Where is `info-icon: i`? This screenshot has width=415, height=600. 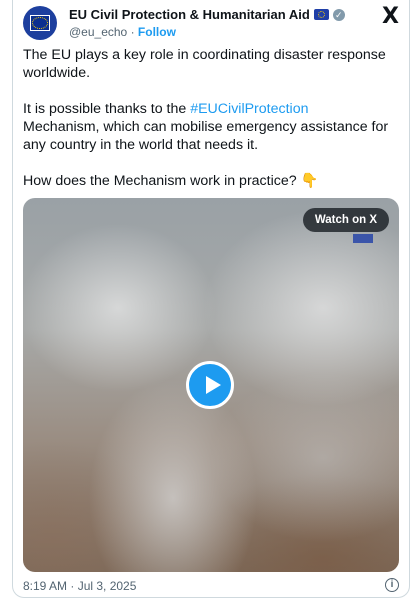
info-icon: i is located at coordinates (392, 585).